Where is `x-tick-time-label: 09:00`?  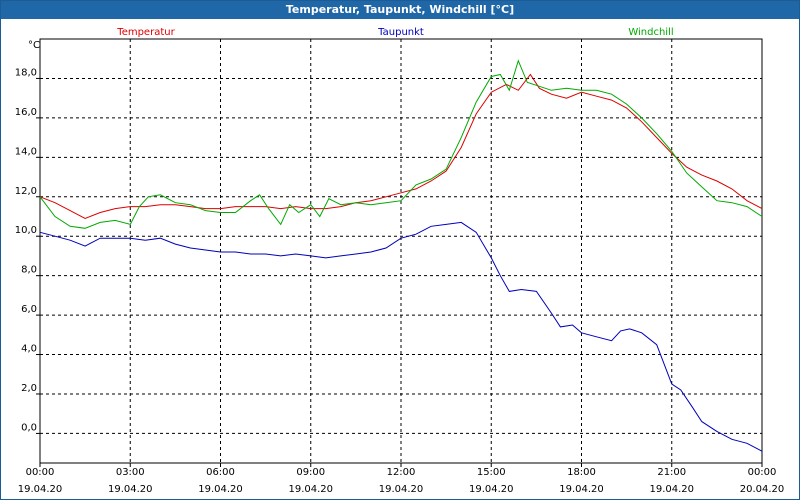
x-tick-time-label: 09:00 is located at coordinates (310, 472).